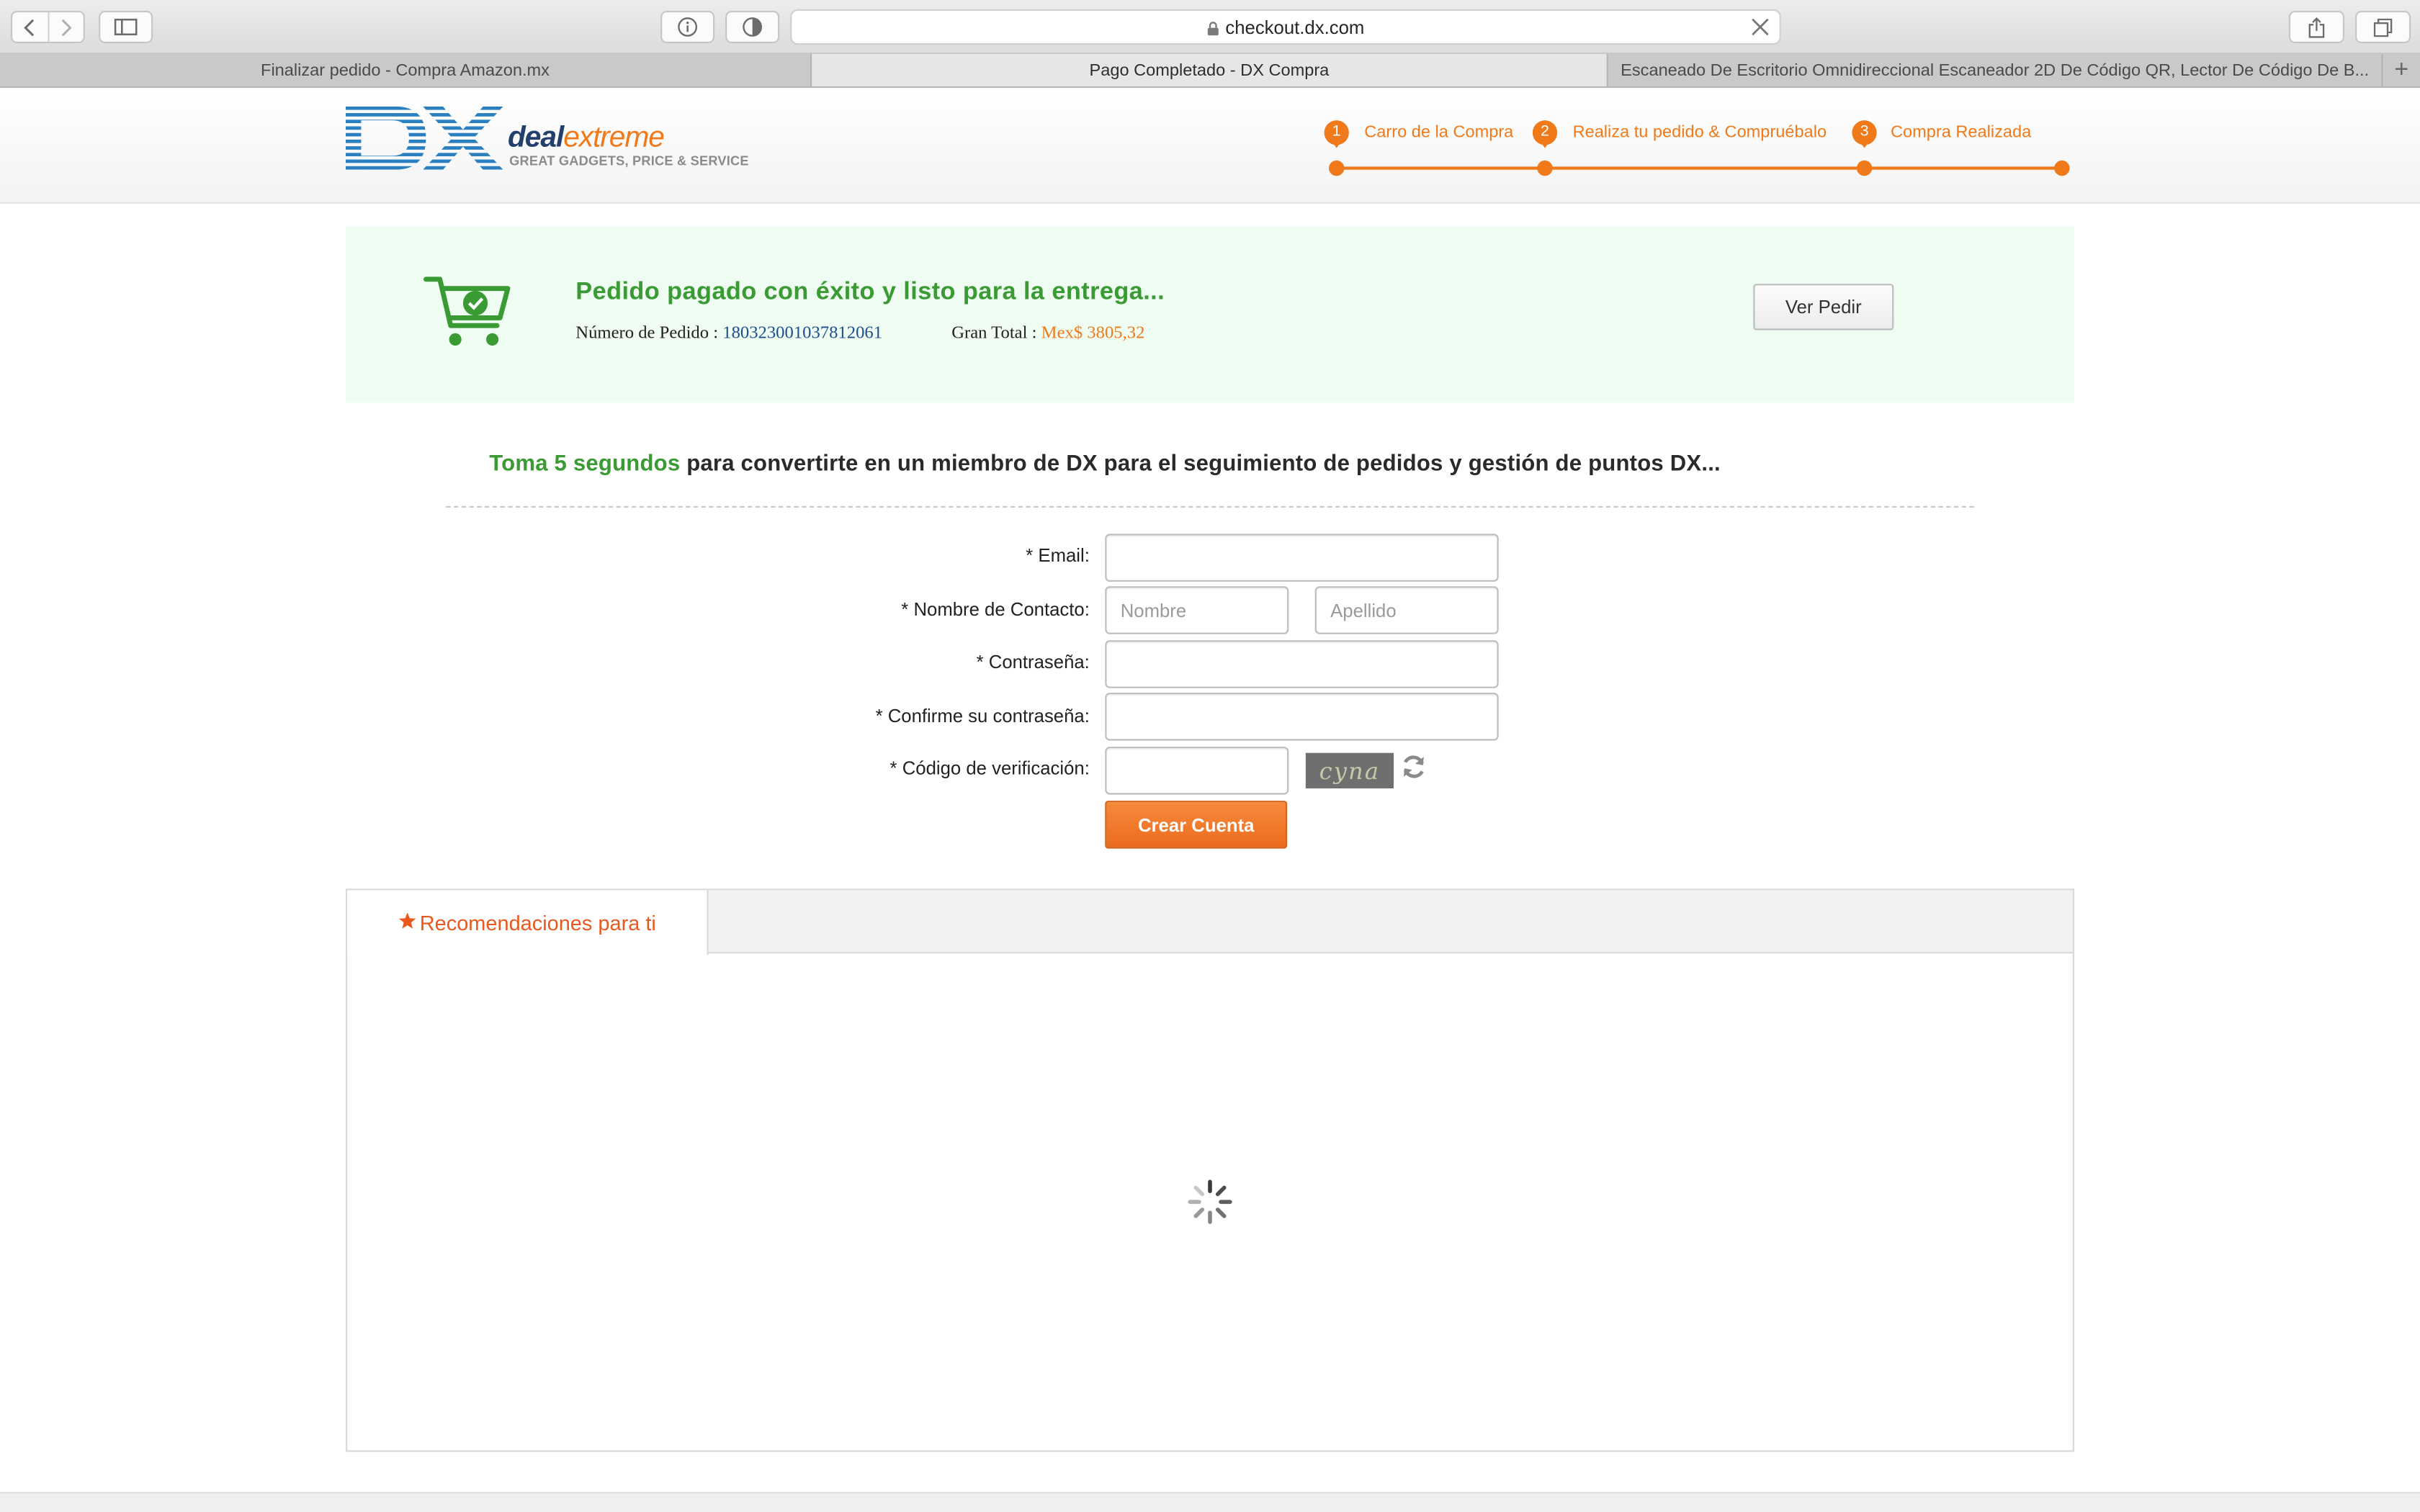 The height and width of the screenshot is (1512, 2420). I want to click on step-3-label: Compra Realizada, so click(1961, 133).